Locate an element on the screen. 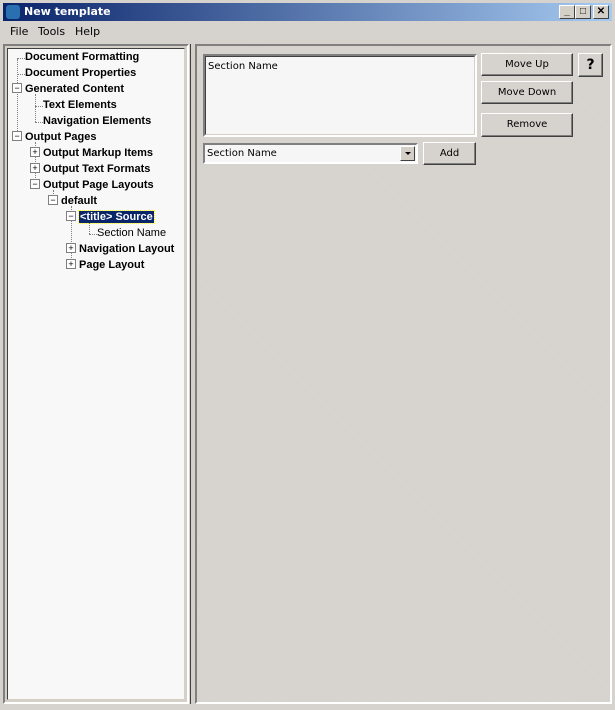 Image resolution: width=615 pixels, height=710 pixels. tree-node-document-formatting: Document Formatting is located at coordinates (82, 57).